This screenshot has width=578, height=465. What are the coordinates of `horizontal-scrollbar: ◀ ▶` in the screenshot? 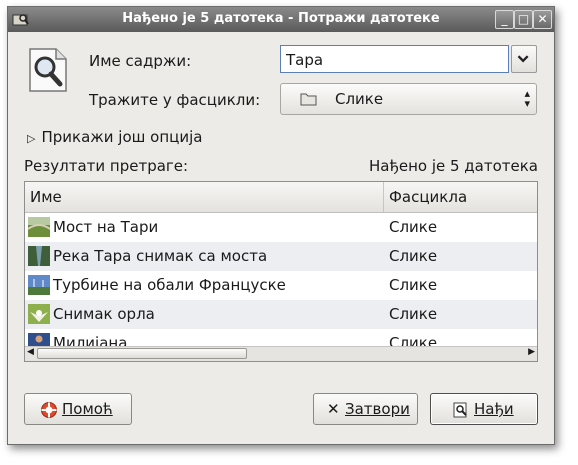 It's located at (281, 353).